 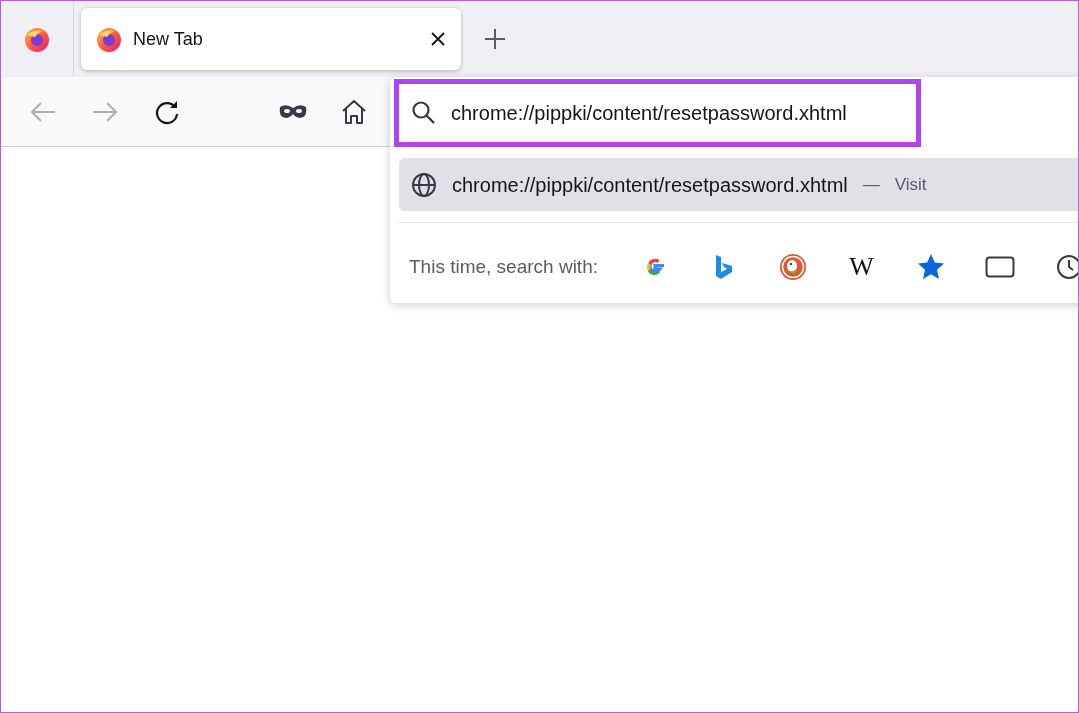 I want to click on pinned-tab, so click(x=37, y=39).